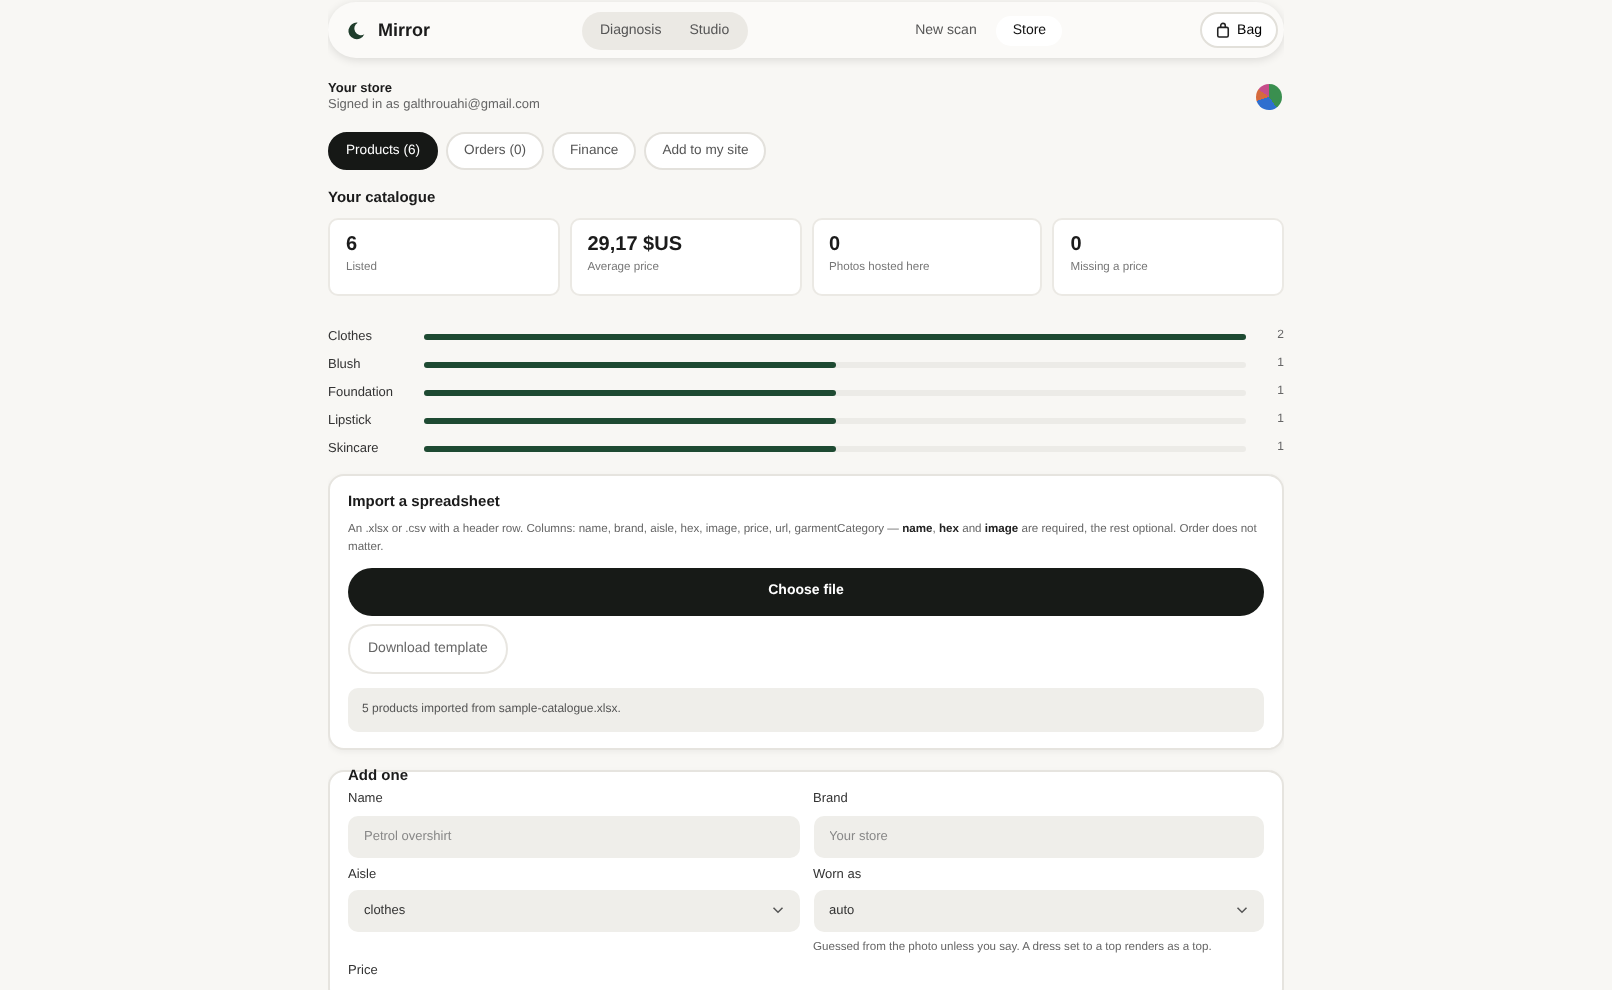 The height and width of the screenshot is (990, 1612). What do you see at coordinates (353, 245) in the screenshot?
I see `stat-value: 6` at bounding box center [353, 245].